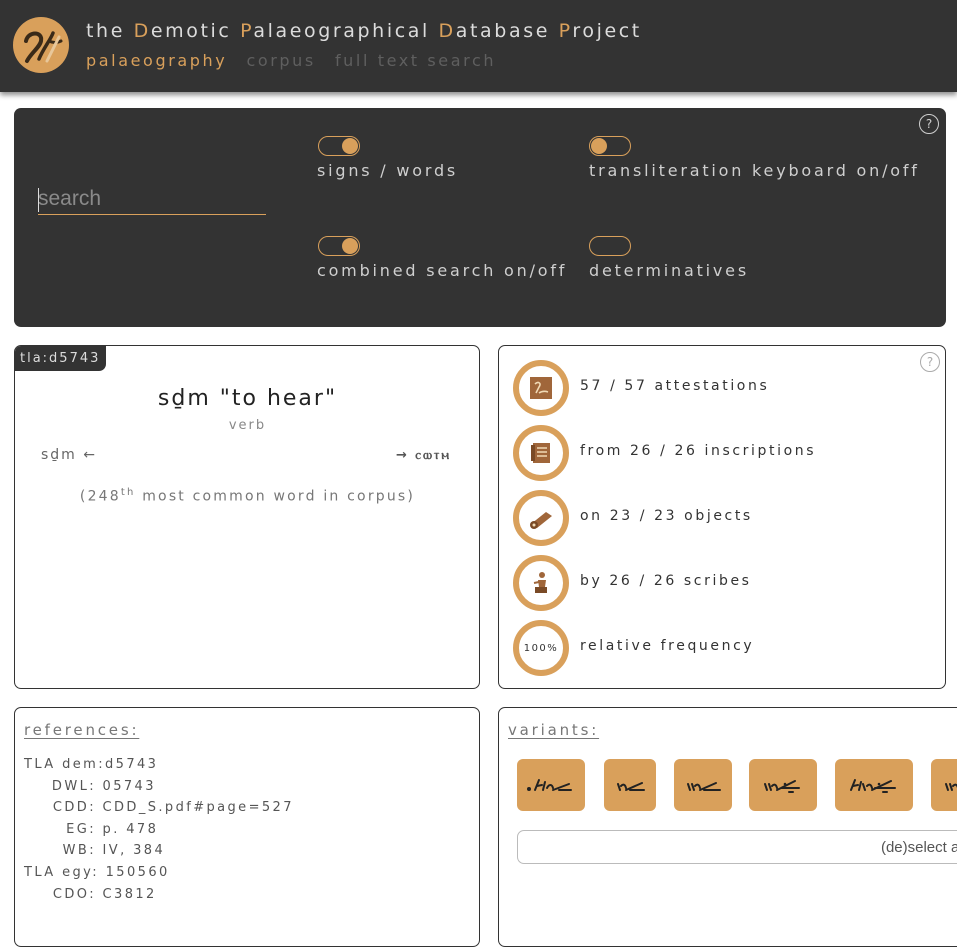 This screenshot has height=947, width=957. Describe the element at coordinates (541, 388) in the screenshot. I see `attestation-icon` at that location.